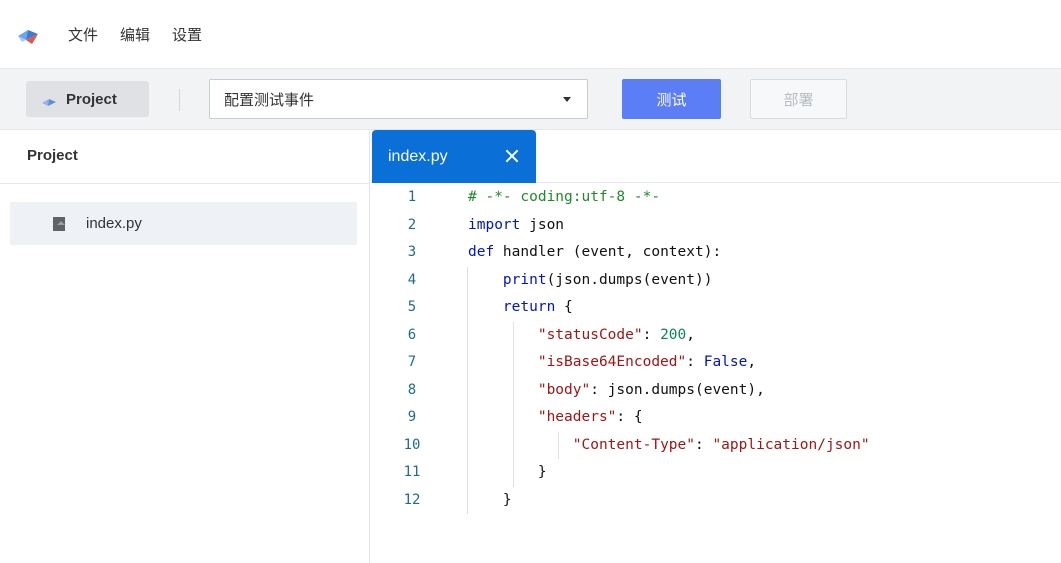 The height and width of the screenshot is (563, 1061). What do you see at coordinates (454, 156) in the screenshot?
I see `tab-index-py: index.py` at bounding box center [454, 156].